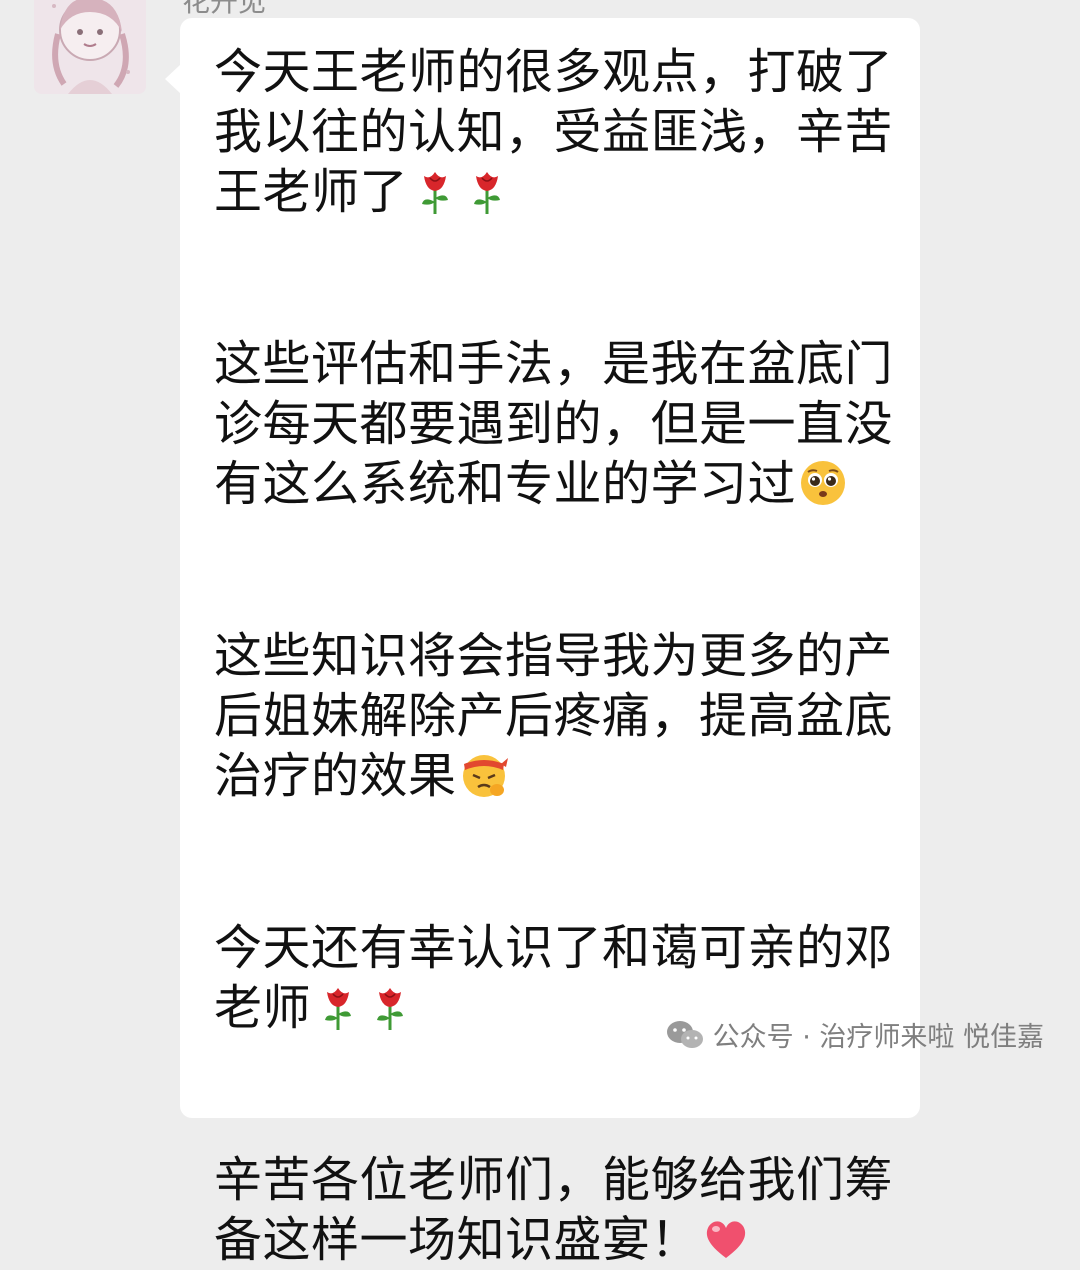 This screenshot has height=1270, width=1080. I want to click on message-line: 我以往的认知，受益匪浅，辛苦, so click(554, 132).